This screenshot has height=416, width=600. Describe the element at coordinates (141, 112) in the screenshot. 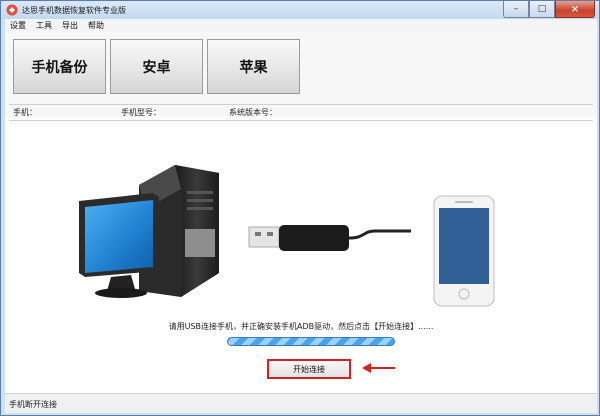

I see `phone-model-label: 手机型号：` at that location.